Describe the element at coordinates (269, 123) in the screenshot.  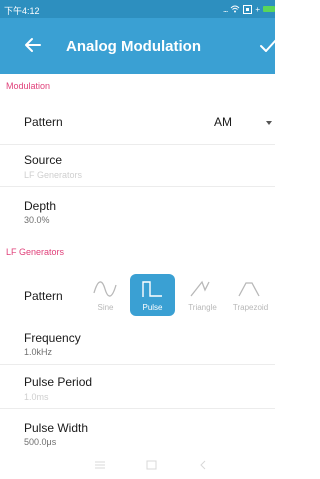
I see `chevron-down-icon` at that location.